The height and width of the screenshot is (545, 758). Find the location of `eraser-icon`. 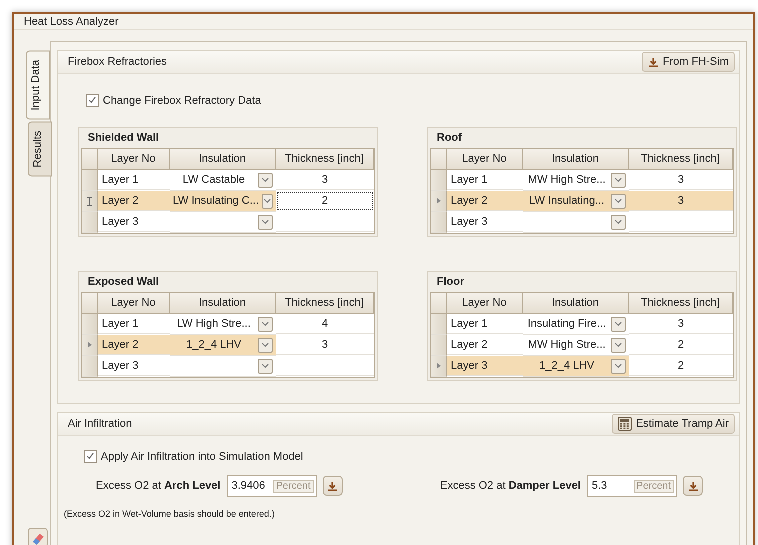

eraser-icon is located at coordinates (38, 536).